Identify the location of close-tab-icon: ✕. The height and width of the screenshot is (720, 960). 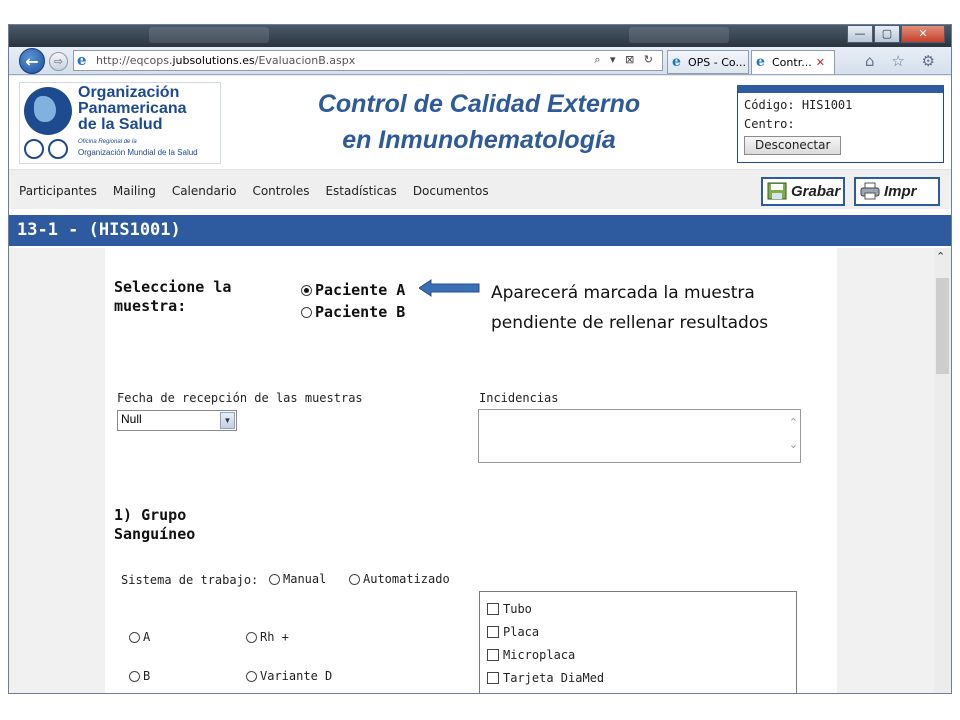
(820, 62).